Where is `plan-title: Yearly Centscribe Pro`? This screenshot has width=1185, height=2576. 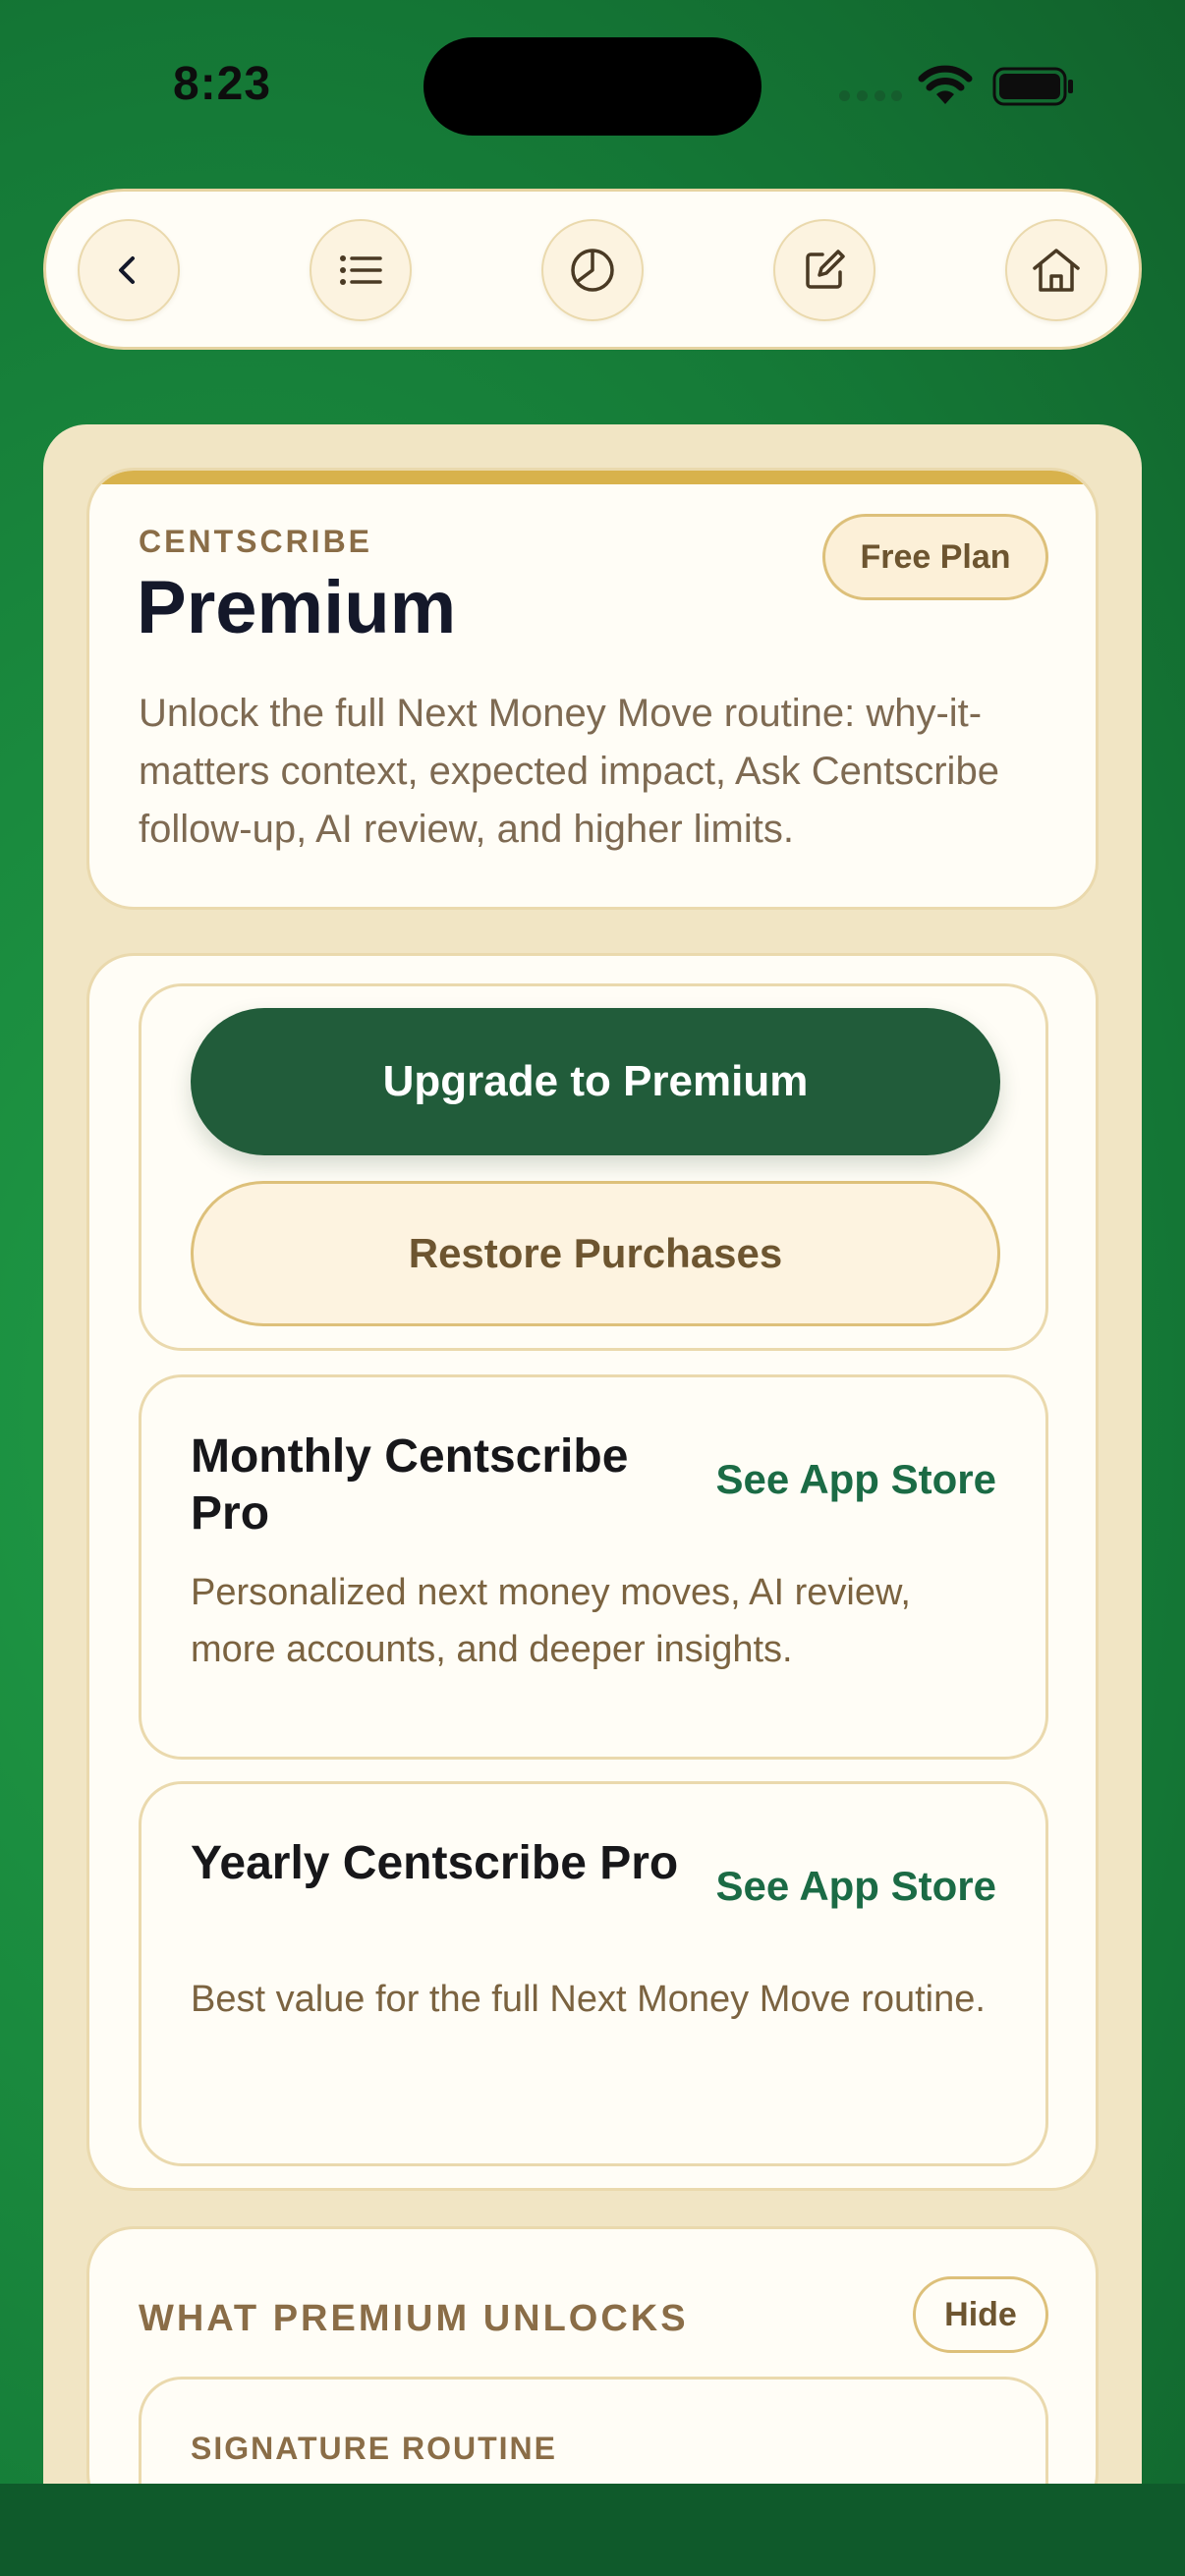 plan-title: Yearly Centscribe Pro is located at coordinates (435, 1863).